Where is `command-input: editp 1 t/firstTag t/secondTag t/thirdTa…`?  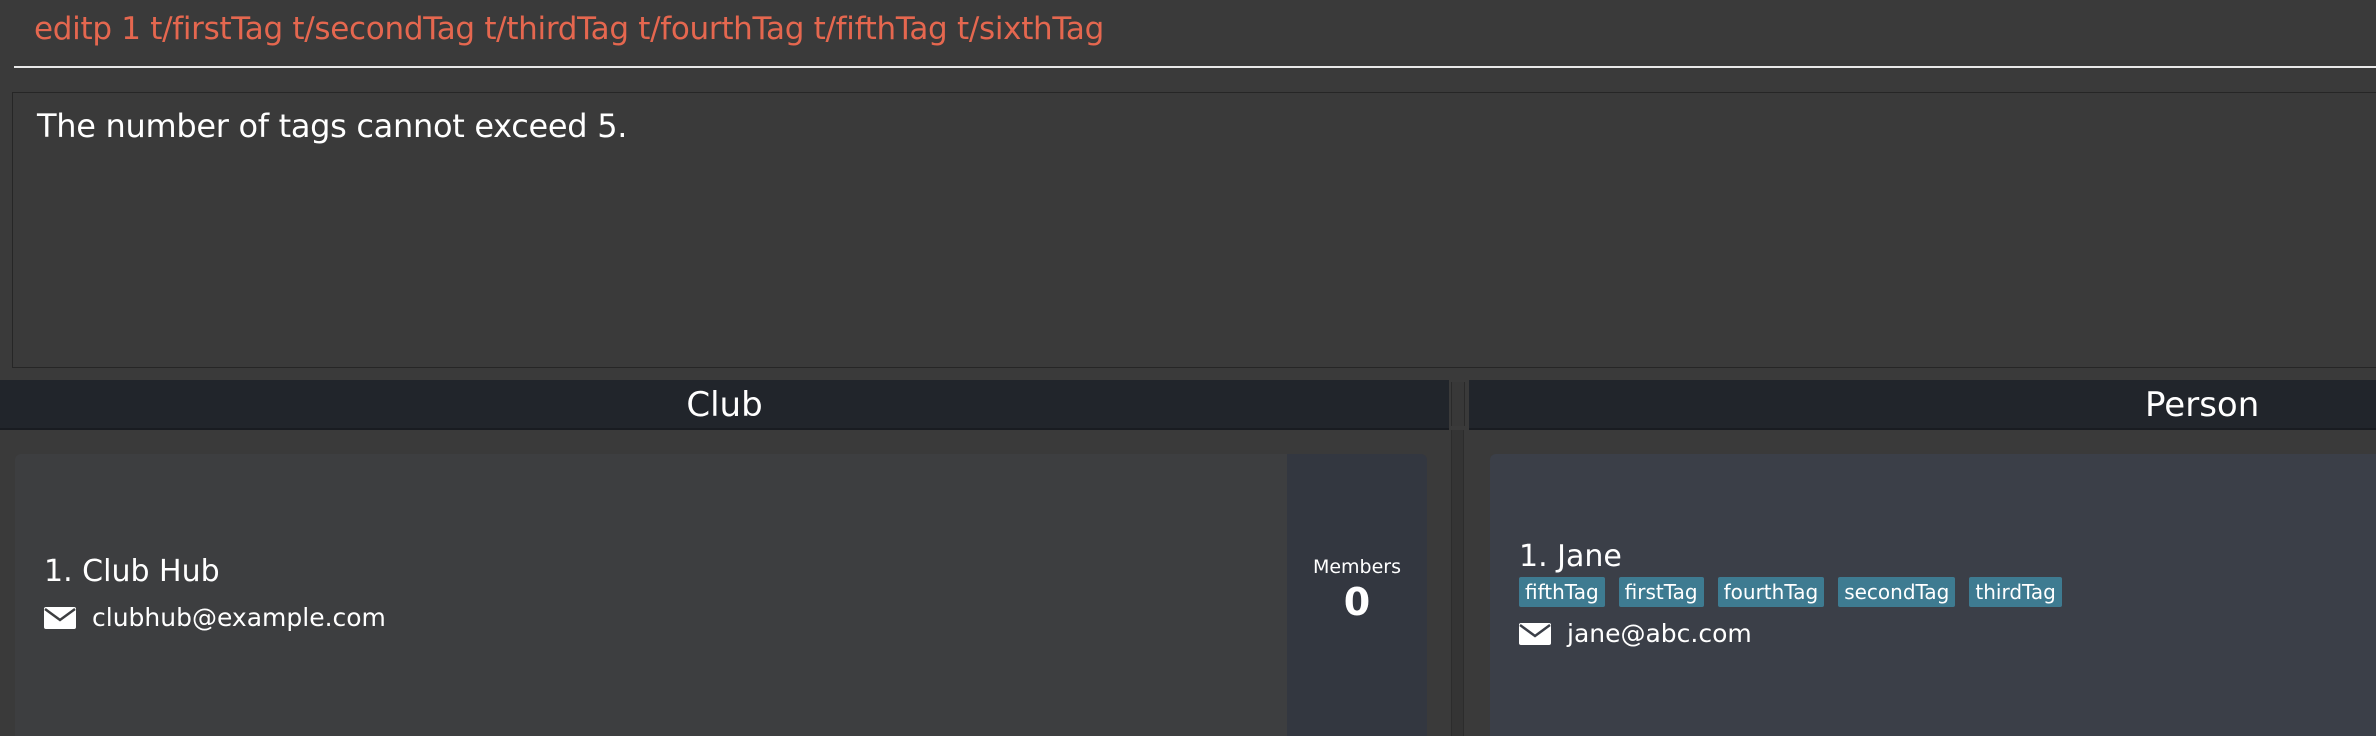
command-input: editp 1 t/firstTag t/secondTag t/thirdTa… is located at coordinates (569, 29).